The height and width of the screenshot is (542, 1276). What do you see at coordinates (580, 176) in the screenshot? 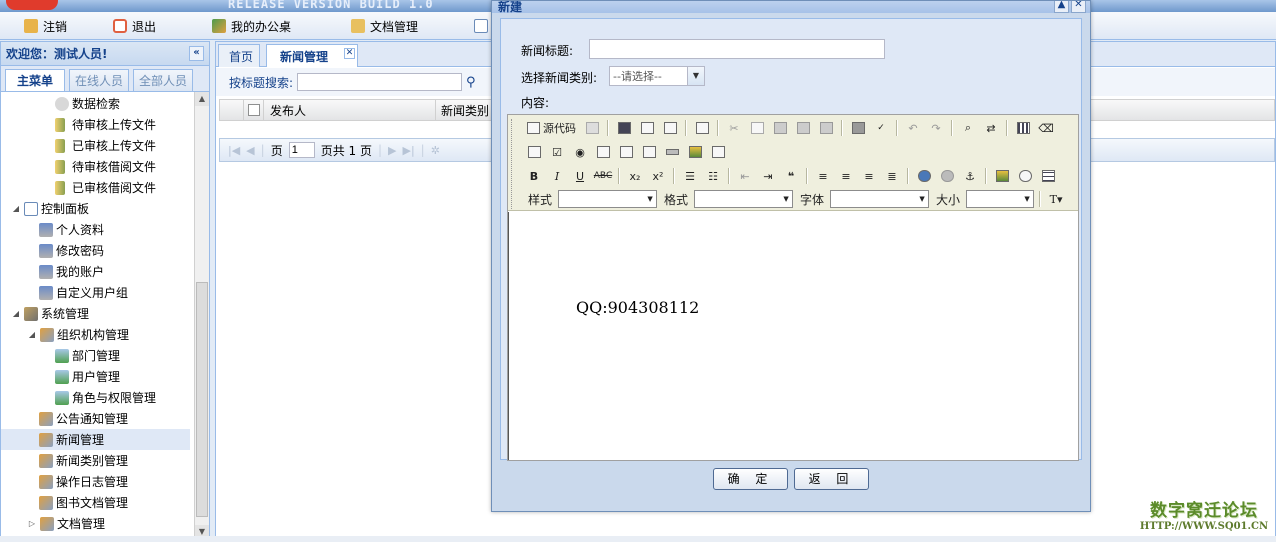
I see `underline-button: U` at bounding box center [580, 176].